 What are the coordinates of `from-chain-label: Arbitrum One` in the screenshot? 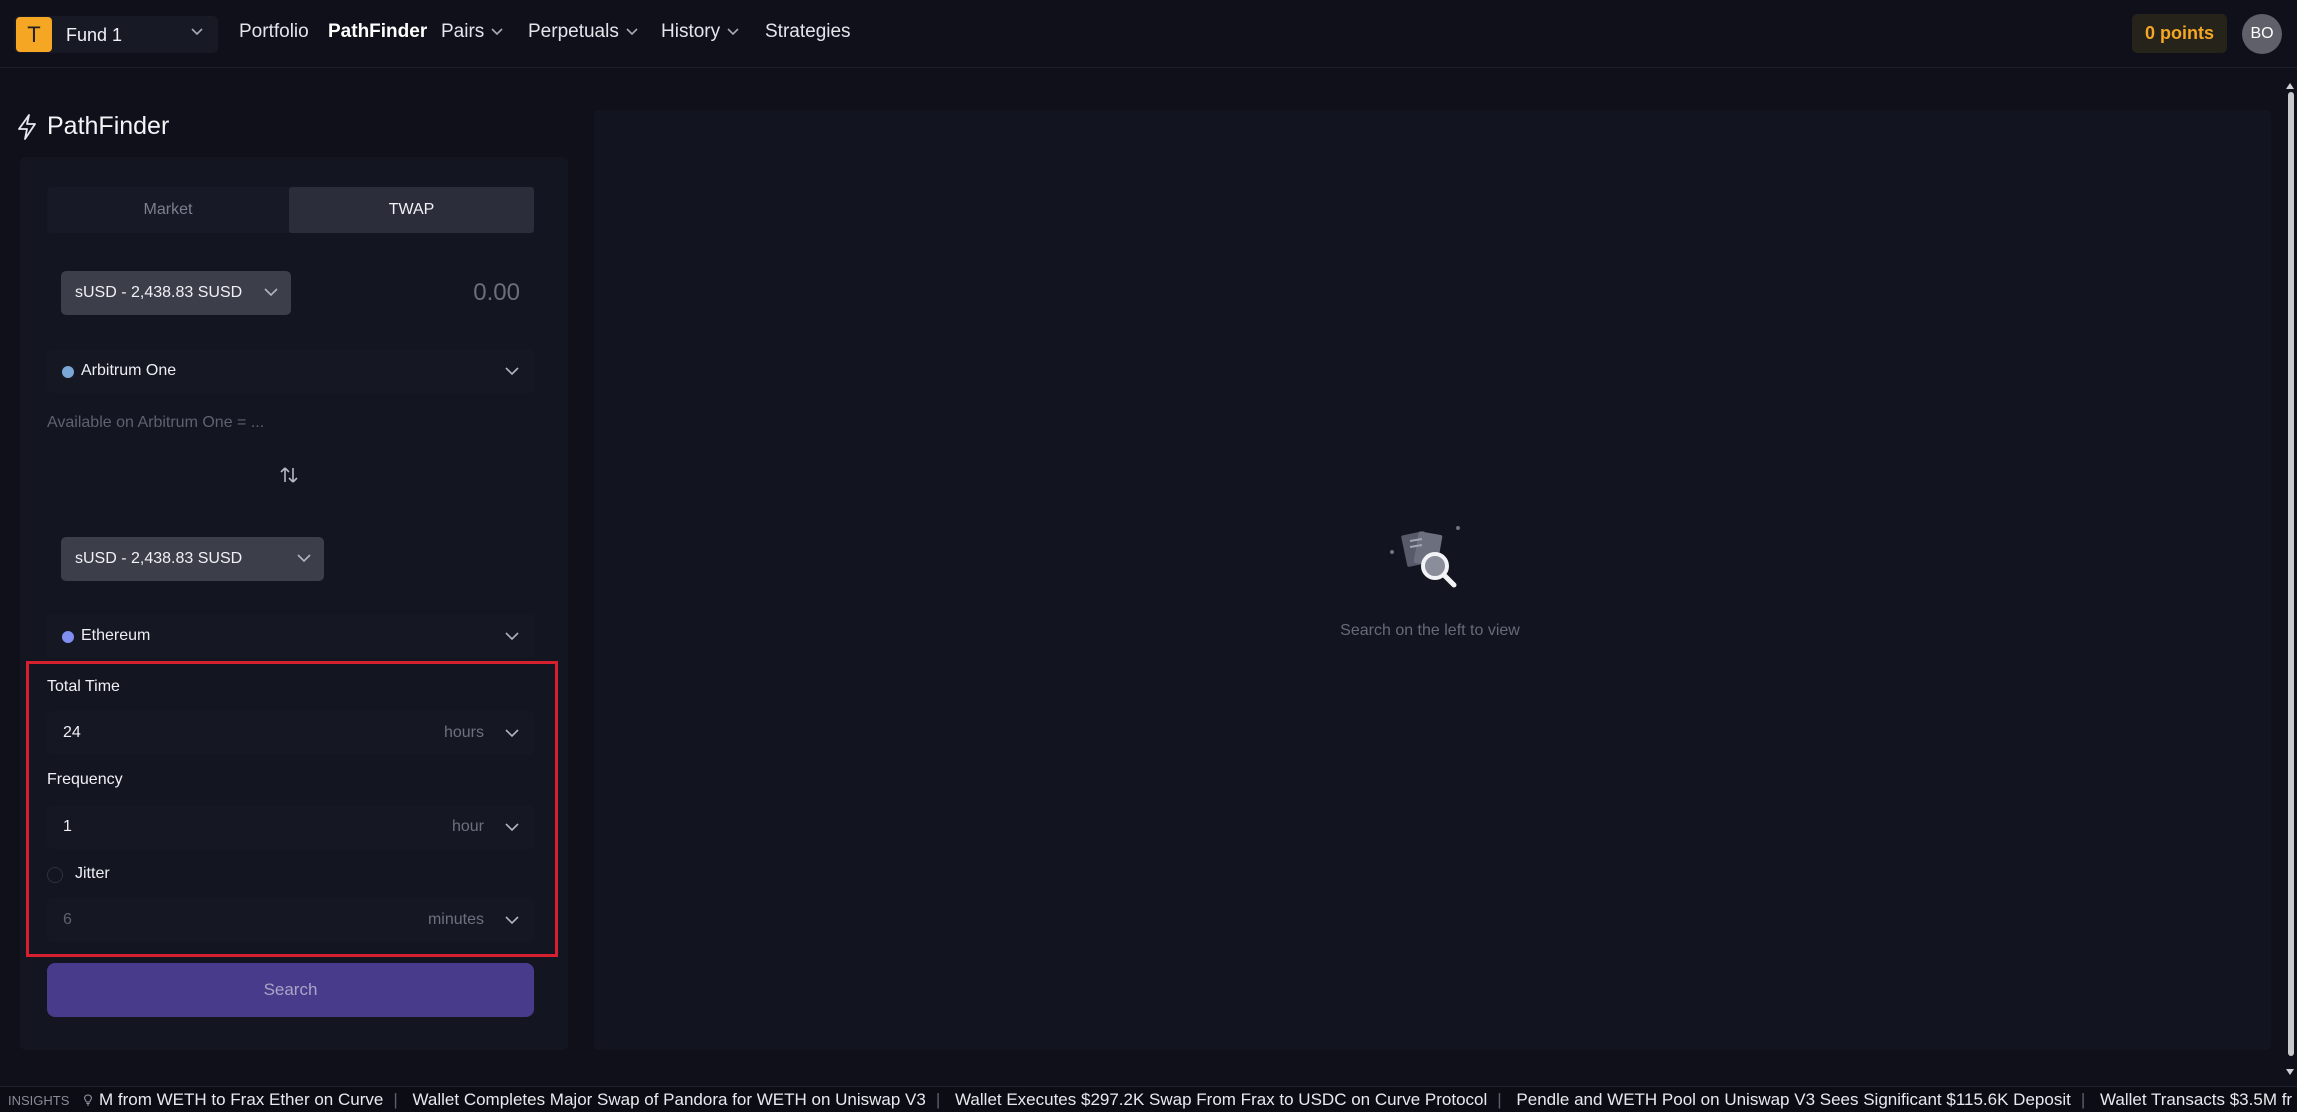 It's located at (129, 370).